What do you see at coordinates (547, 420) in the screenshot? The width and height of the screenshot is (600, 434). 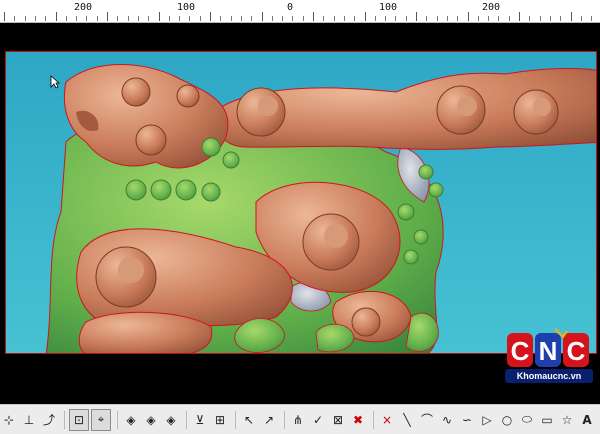 I see `rectangle-icon: ▭` at bounding box center [547, 420].